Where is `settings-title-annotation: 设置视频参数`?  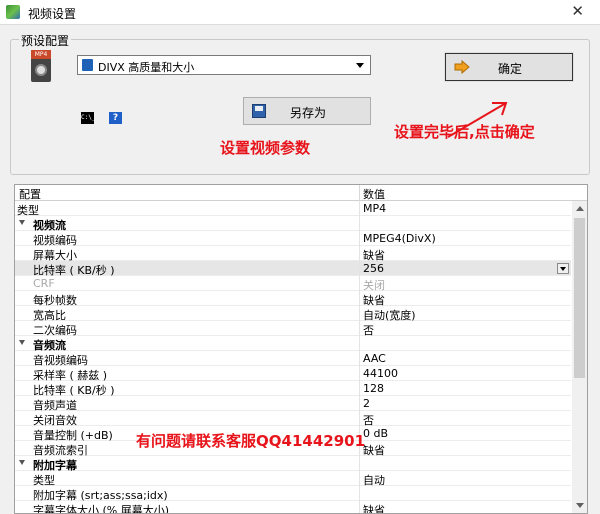
settings-title-annotation: 设置视频参数 is located at coordinates (265, 148).